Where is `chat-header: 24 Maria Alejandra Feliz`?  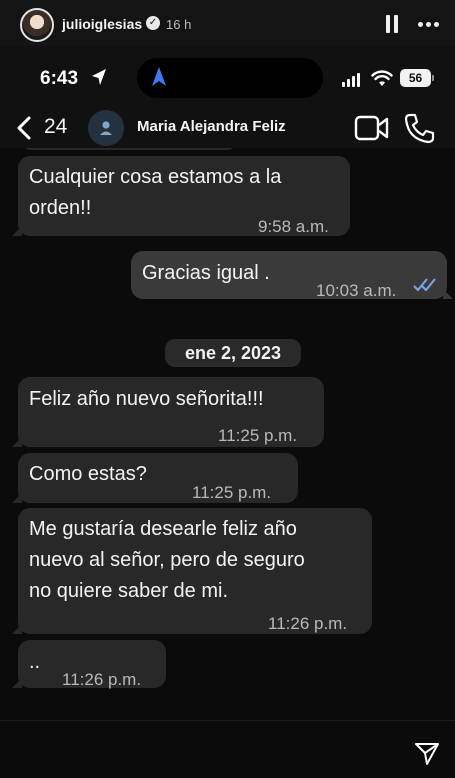 chat-header: 24 Maria Alejandra Feliz is located at coordinates (227, 128).